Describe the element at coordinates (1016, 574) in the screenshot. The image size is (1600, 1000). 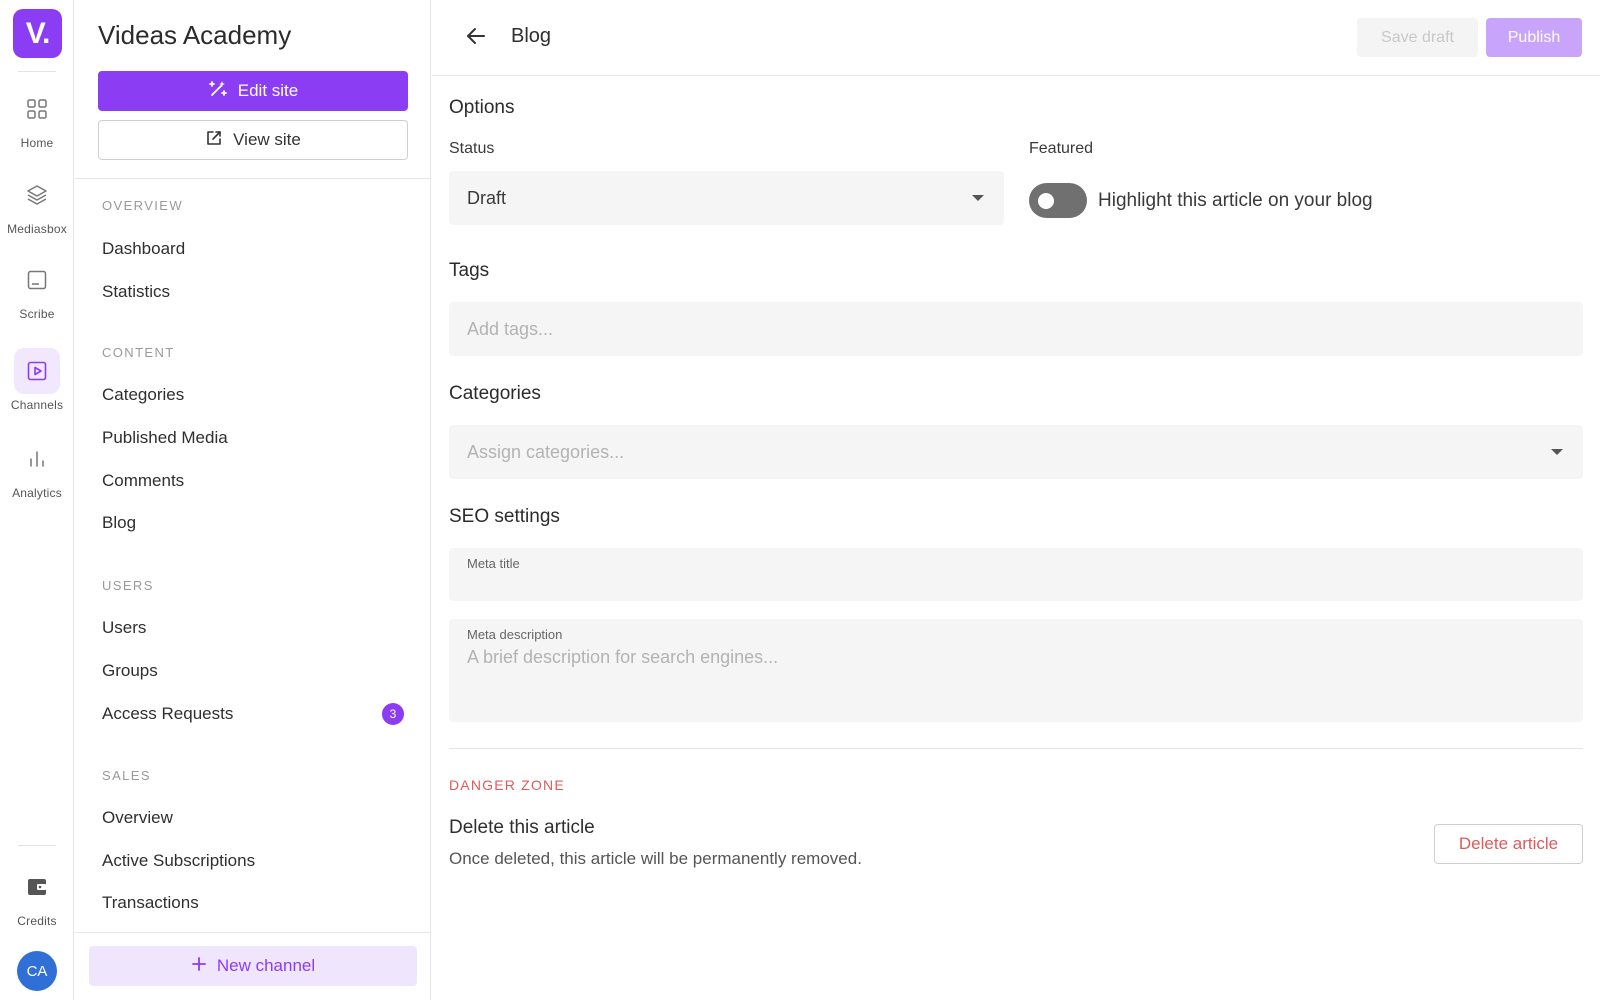
I see `meta-title-field: Meta title` at that location.